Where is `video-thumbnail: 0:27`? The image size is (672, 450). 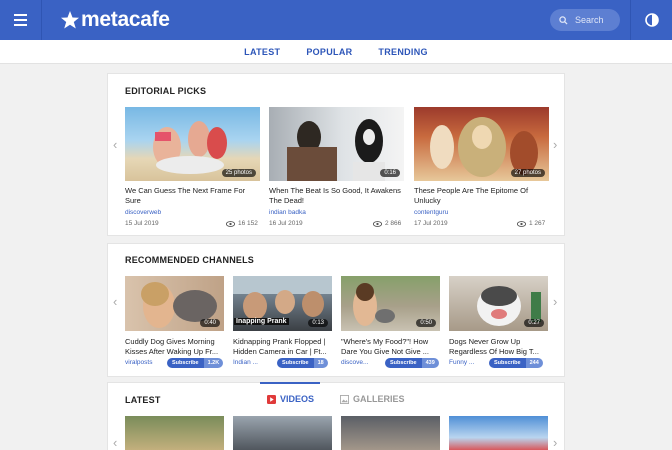
video-thumbnail: 0:27 is located at coordinates (498, 303).